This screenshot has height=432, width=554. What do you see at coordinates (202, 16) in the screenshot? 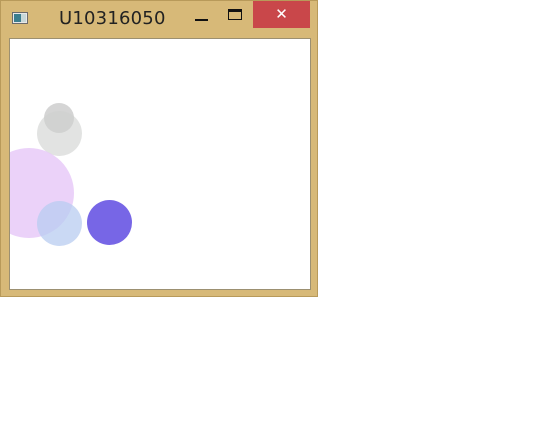
I see `minimize-button` at bounding box center [202, 16].